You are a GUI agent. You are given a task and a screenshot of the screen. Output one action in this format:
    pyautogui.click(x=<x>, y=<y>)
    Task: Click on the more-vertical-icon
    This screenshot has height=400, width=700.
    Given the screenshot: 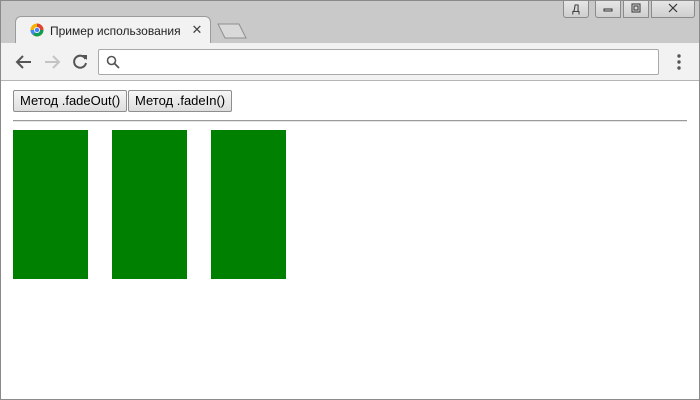 What is the action you would take?
    pyautogui.click(x=679, y=65)
    